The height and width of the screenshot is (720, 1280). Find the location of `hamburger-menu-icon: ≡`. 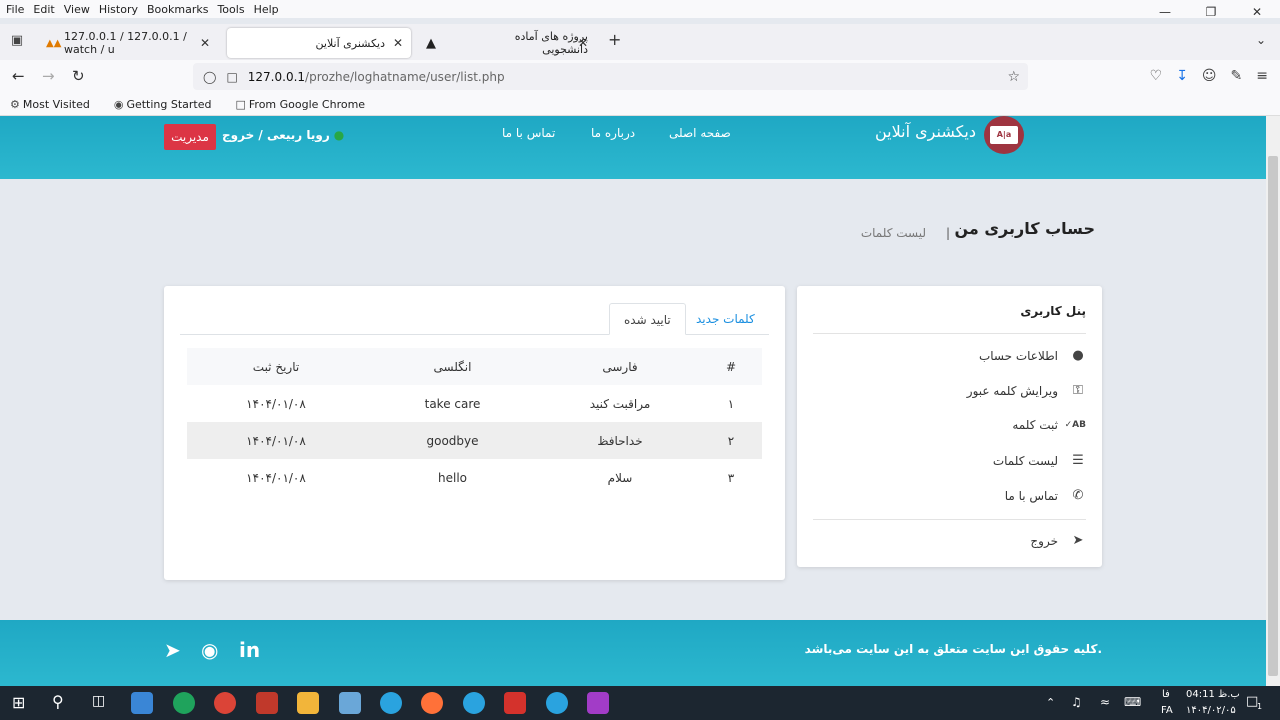

hamburger-menu-icon: ≡ is located at coordinates (1262, 76).